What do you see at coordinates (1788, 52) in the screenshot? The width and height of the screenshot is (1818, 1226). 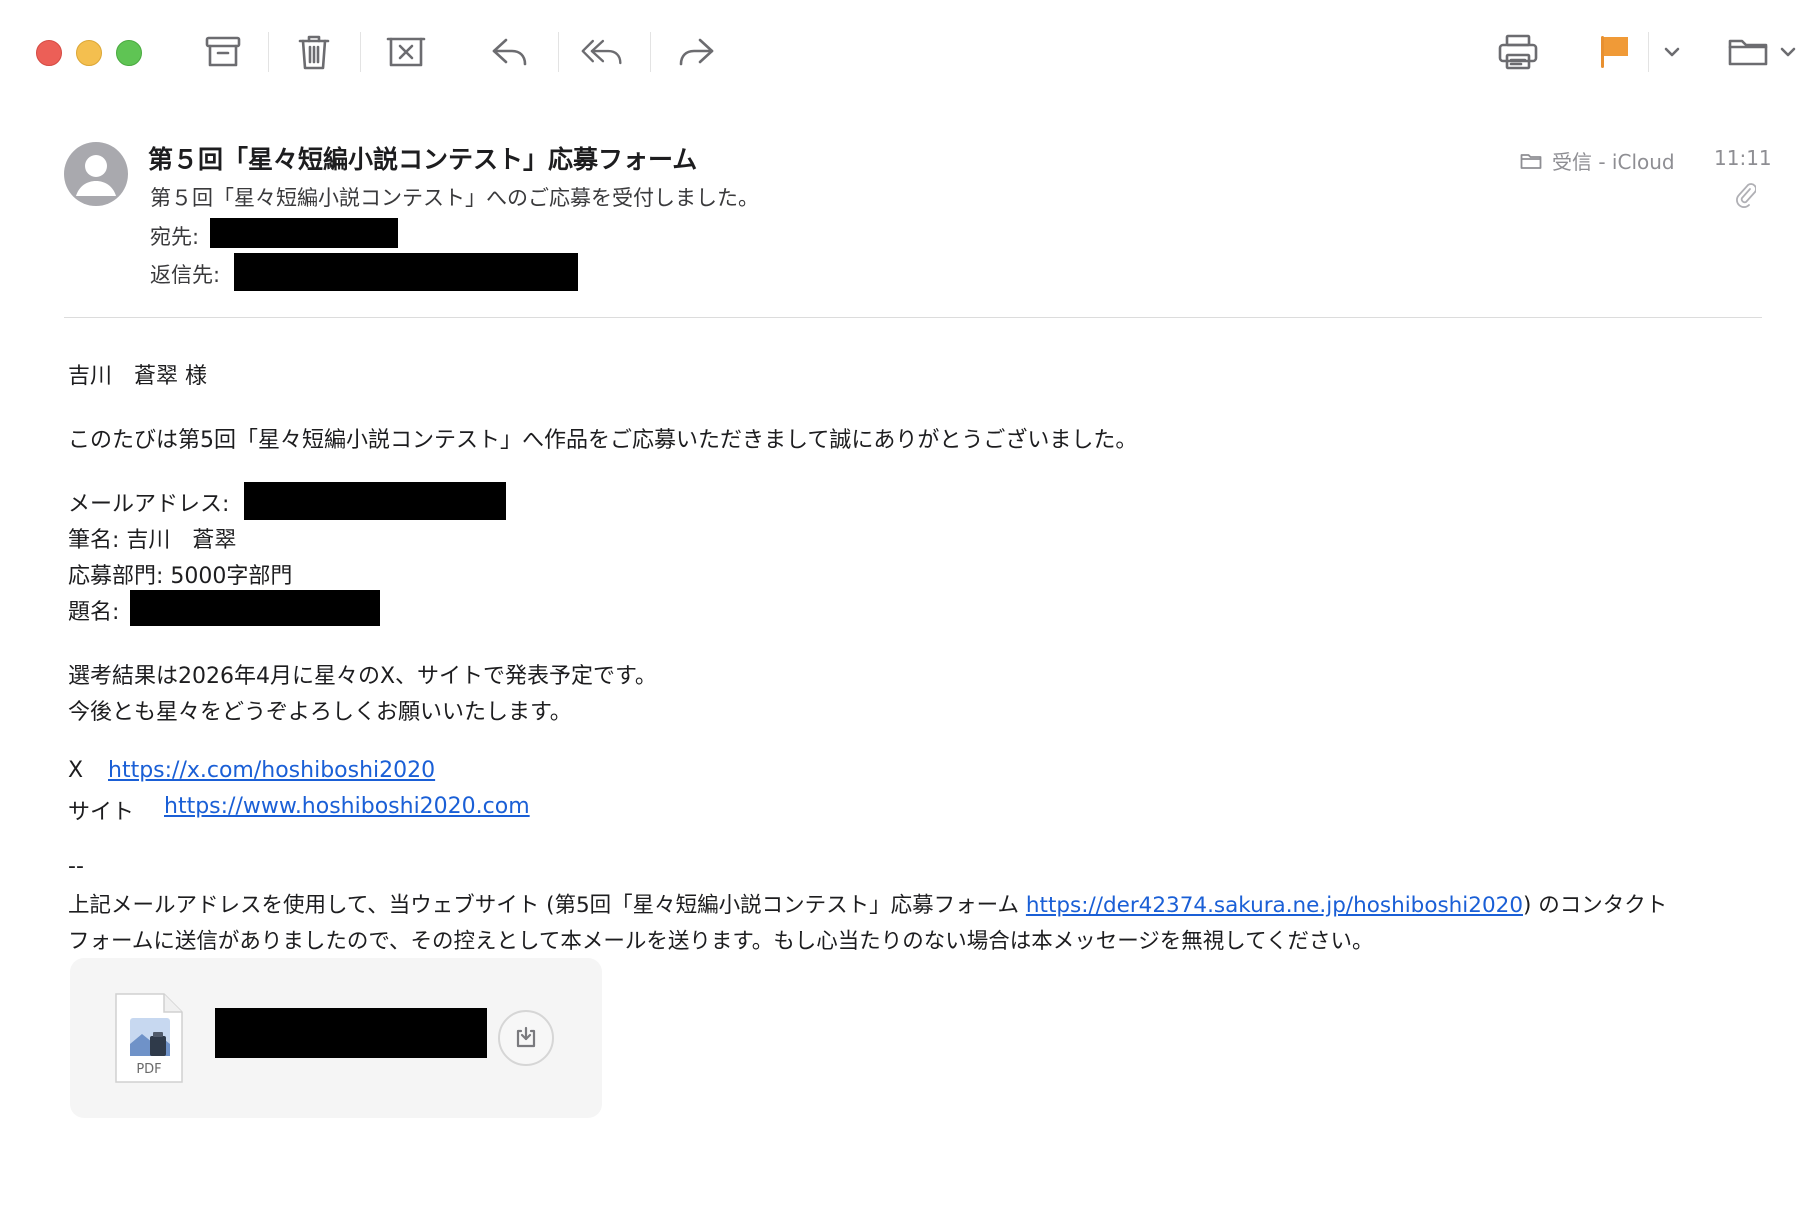 I see `folder-menu-chevron-icon` at bounding box center [1788, 52].